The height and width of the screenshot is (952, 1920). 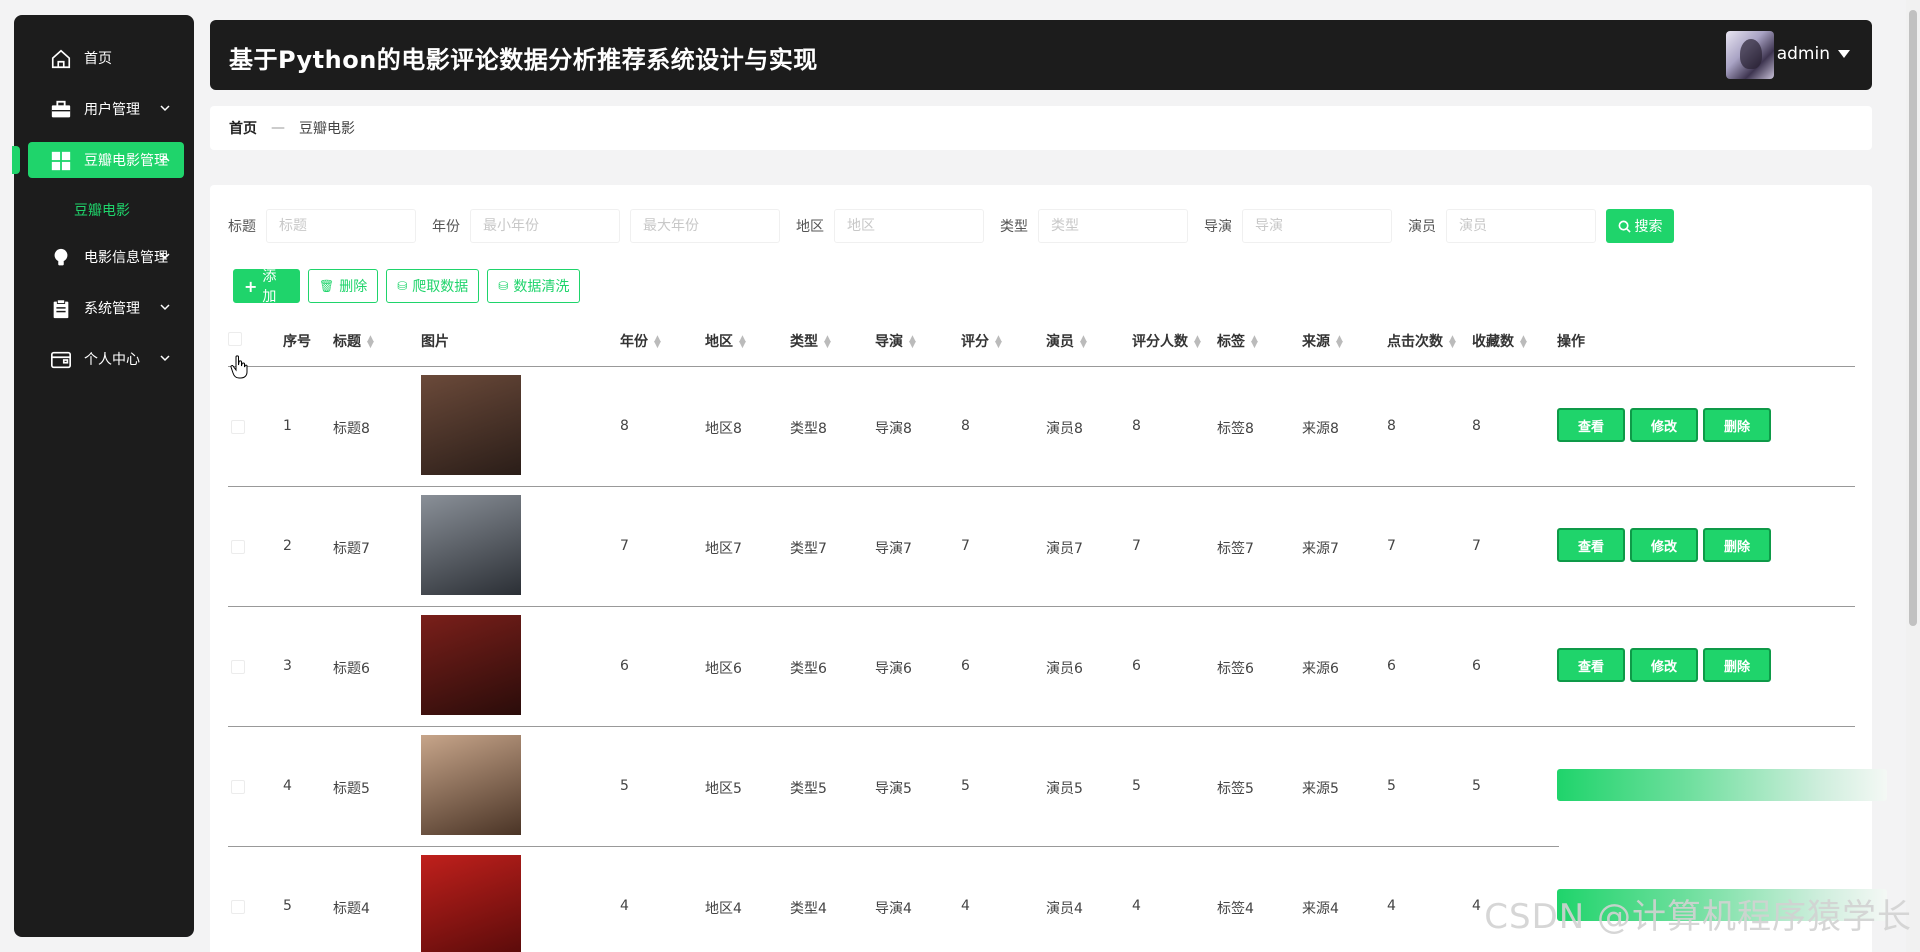 I want to click on cell-year: 4, so click(x=624, y=906).